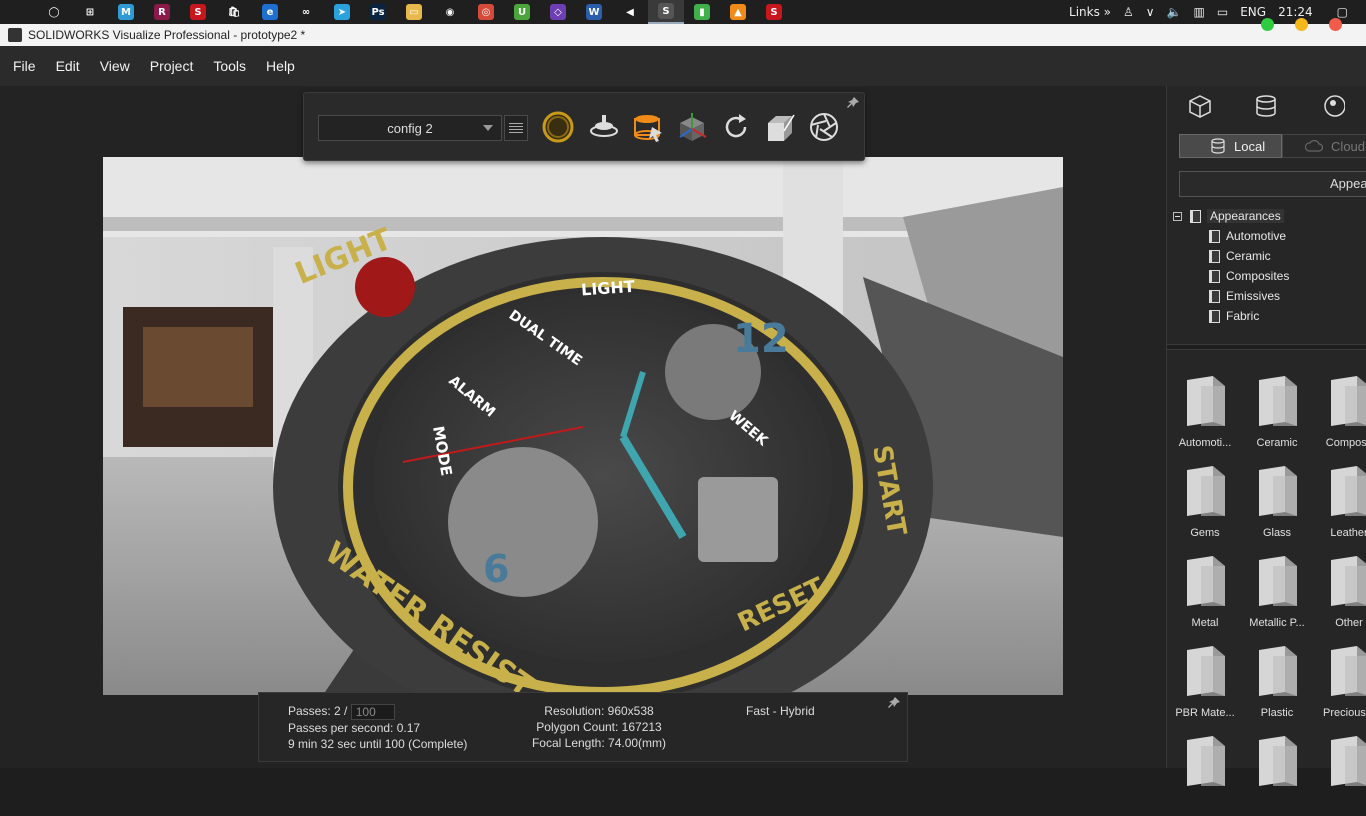 The height and width of the screenshot is (816, 1366). I want to click on solidworks-2019-icon: S, so click(198, 12).